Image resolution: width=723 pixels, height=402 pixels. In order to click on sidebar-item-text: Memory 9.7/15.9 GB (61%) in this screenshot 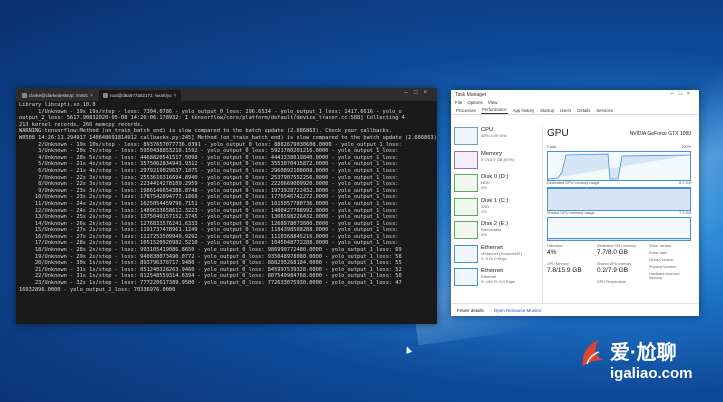, I will do `click(497, 161)`.